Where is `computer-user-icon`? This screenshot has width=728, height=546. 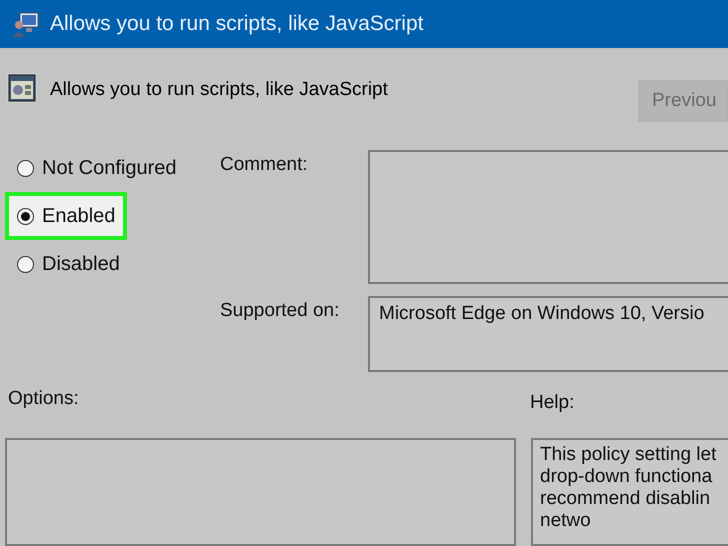
computer-user-icon is located at coordinates (26, 24).